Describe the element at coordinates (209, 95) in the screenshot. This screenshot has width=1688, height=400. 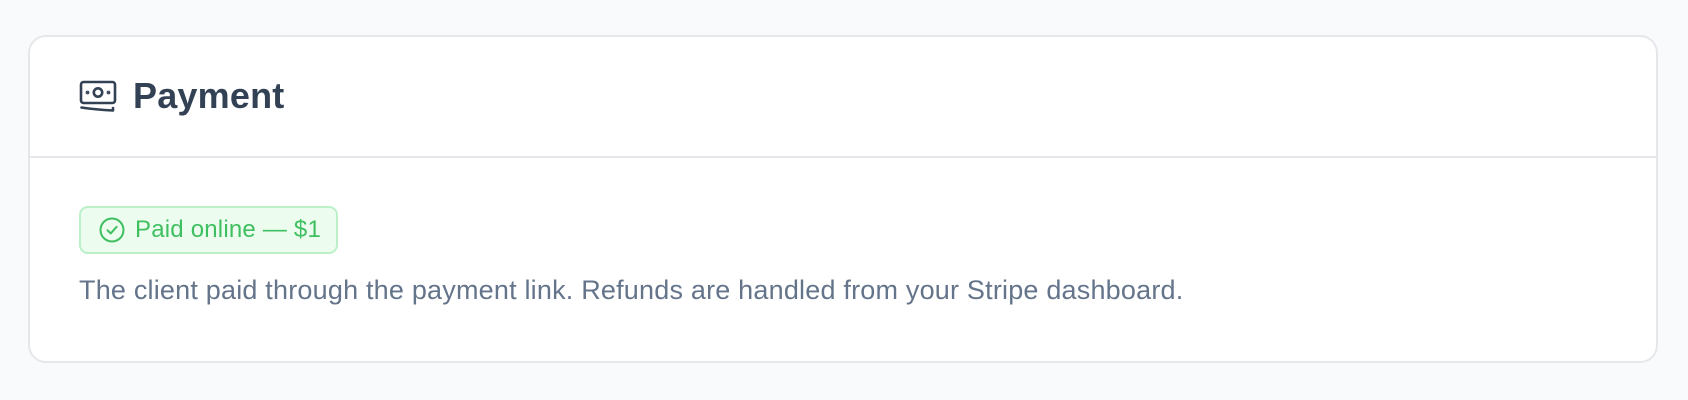
I see `card-title: Payment` at that location.